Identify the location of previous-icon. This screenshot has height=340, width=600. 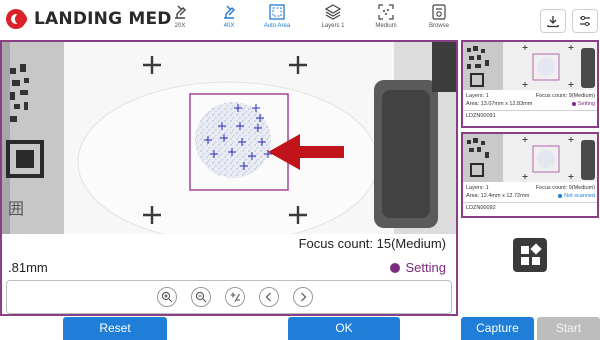
(268, 297).